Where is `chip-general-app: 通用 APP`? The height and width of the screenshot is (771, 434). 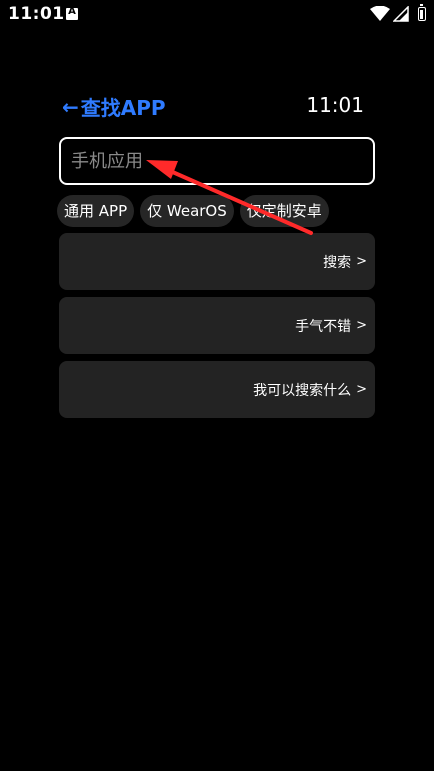
chip-general-app: 通用 APP is located at coordinates (96, 211).